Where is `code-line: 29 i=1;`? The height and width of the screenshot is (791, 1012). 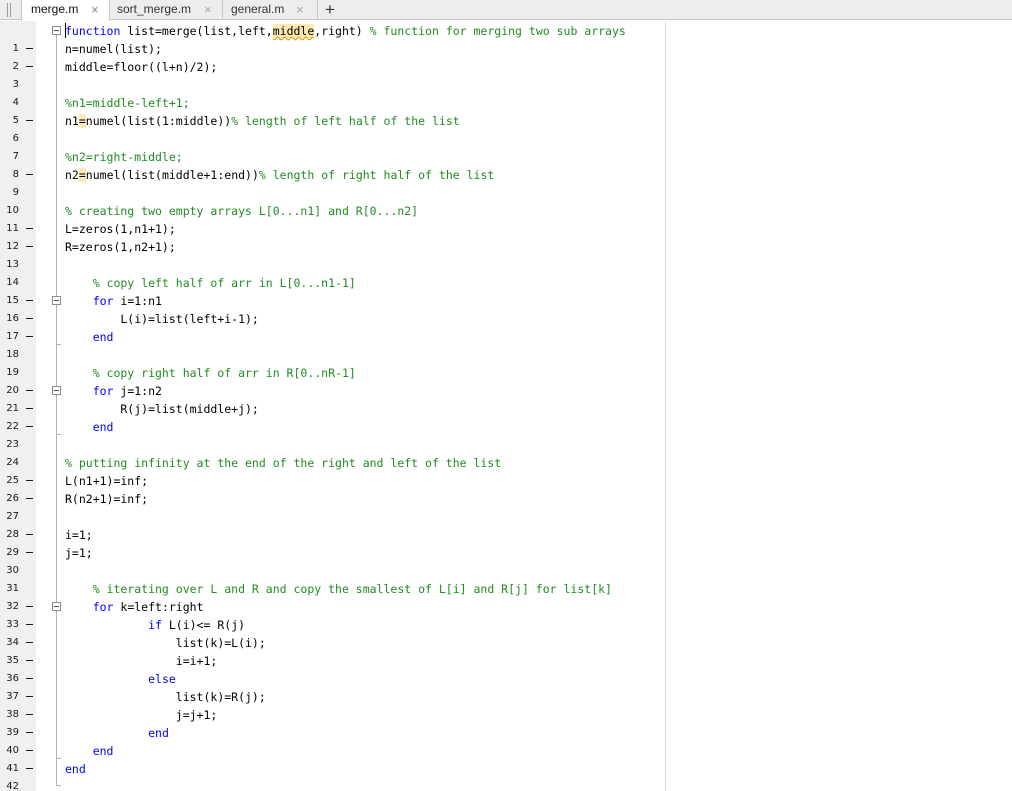
code-line: 29 i=1; is located at coordinates (506, 542).